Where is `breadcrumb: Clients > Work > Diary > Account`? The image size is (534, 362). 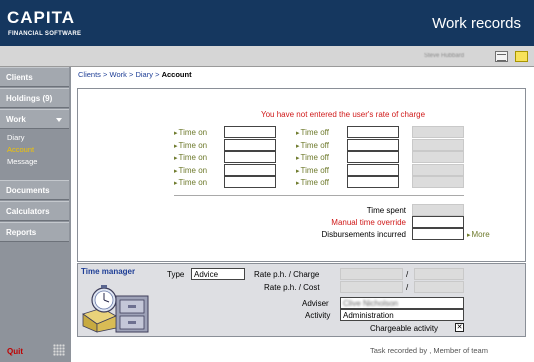
breadcrumb: Clients > Work > Diary > Account is located at coordinates (135, 74).